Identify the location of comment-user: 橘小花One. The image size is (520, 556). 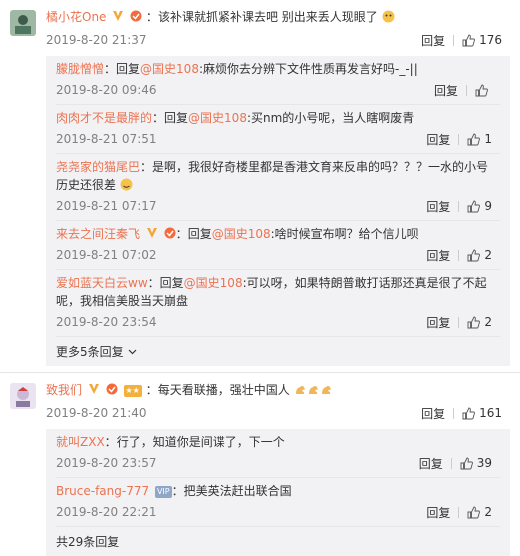
(76, 17).